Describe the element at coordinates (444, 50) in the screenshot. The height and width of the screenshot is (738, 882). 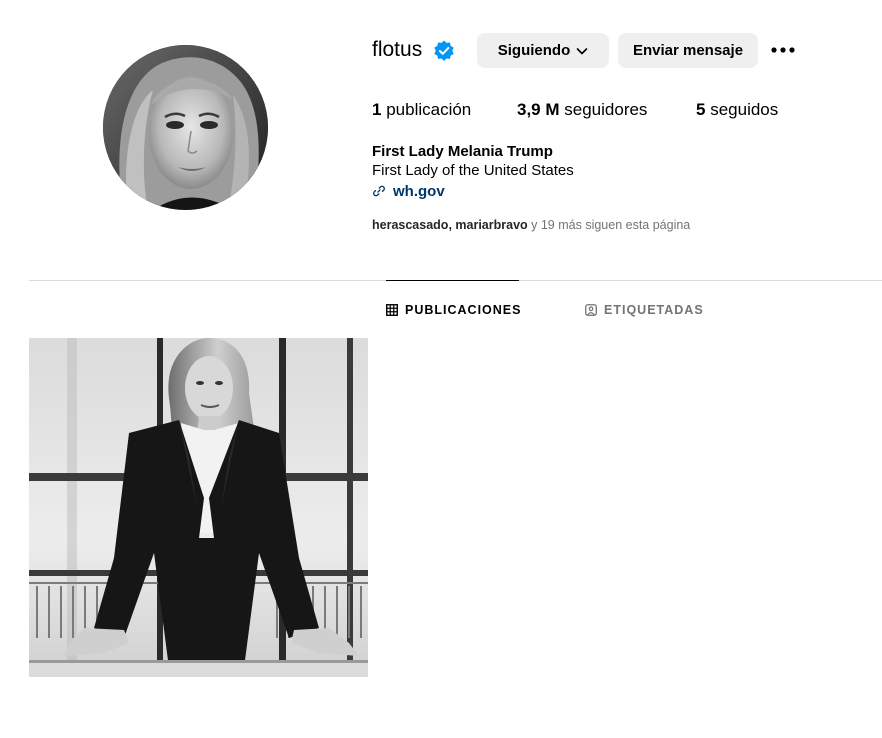
I see `verified-badge-icon` at that location.